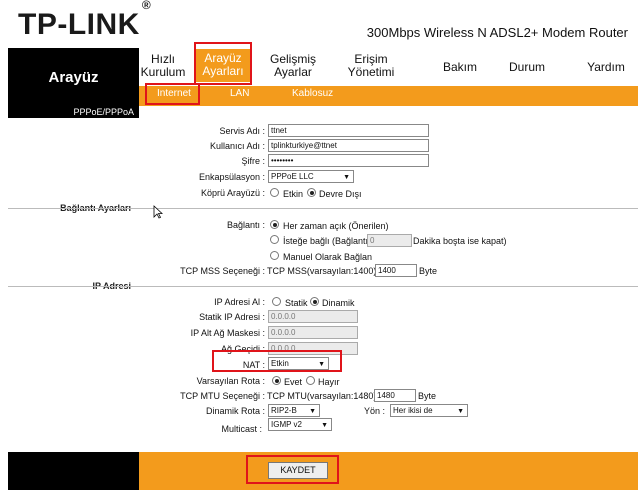  I want to click on default-route-yes-label: Evet, so click(293, 382).